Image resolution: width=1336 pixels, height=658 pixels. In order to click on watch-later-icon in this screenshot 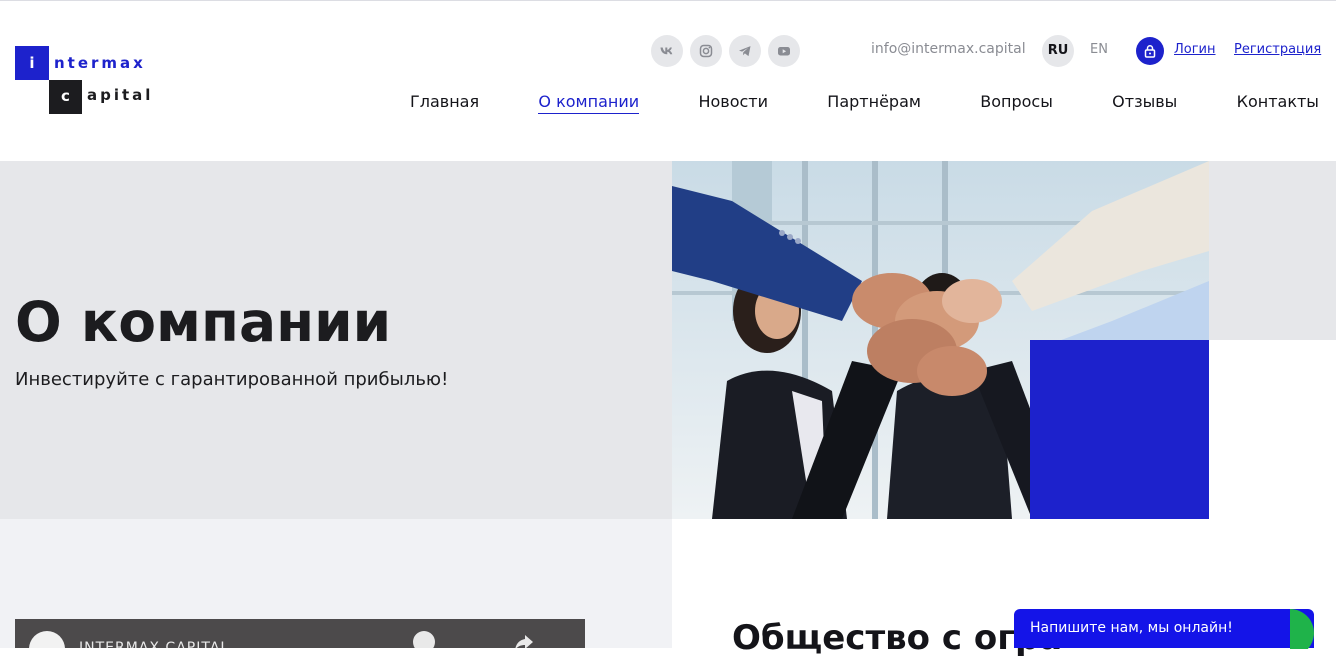, I will do `click(424, 639)`.